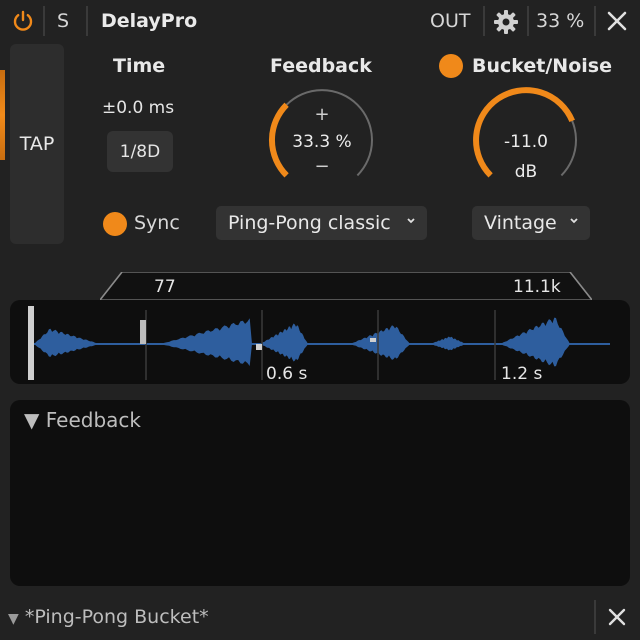 The height and width of the screenshot is (640, 640). I want to click on feedback-plus: +, so click(322, 114).